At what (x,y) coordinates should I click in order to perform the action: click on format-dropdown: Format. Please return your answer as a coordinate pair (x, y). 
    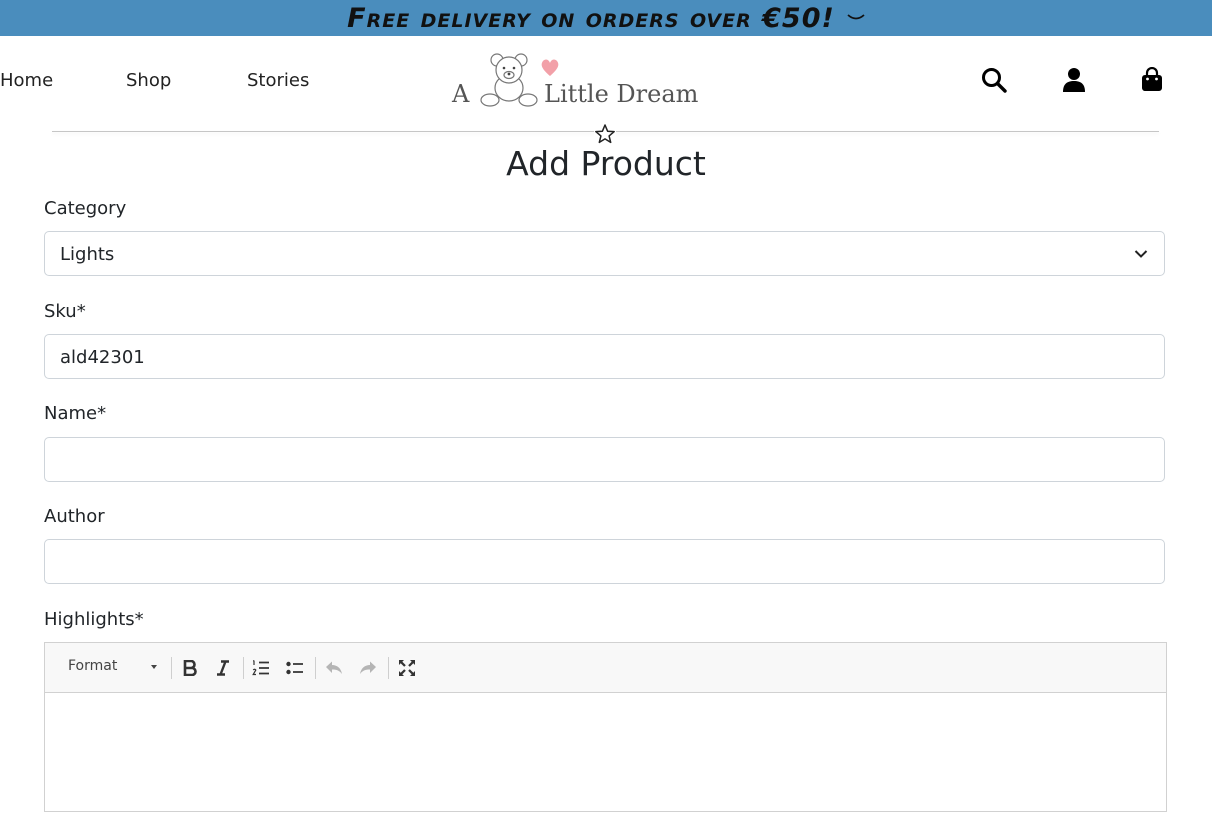
    Looking at the image, I should click on (92, 666).